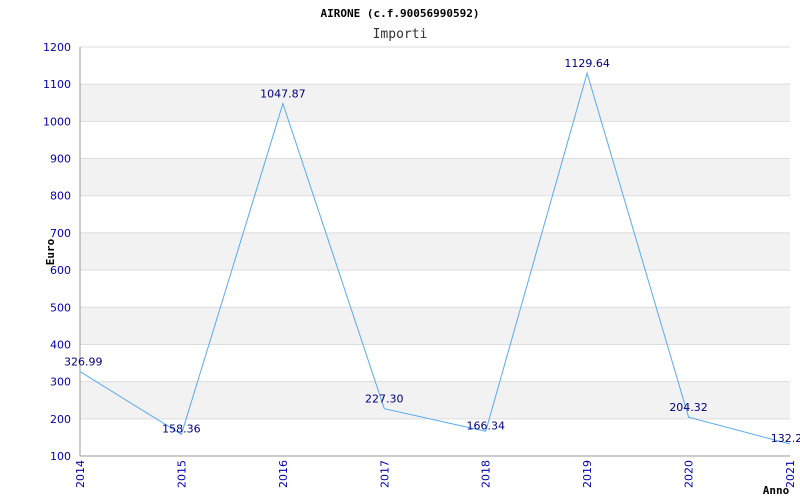 Image resolution: width=800 pixels, height=500 pixels. Describe the element at coordinates (689, 474) in the screenshot. I see `x-tick-label: 2020` at that location.